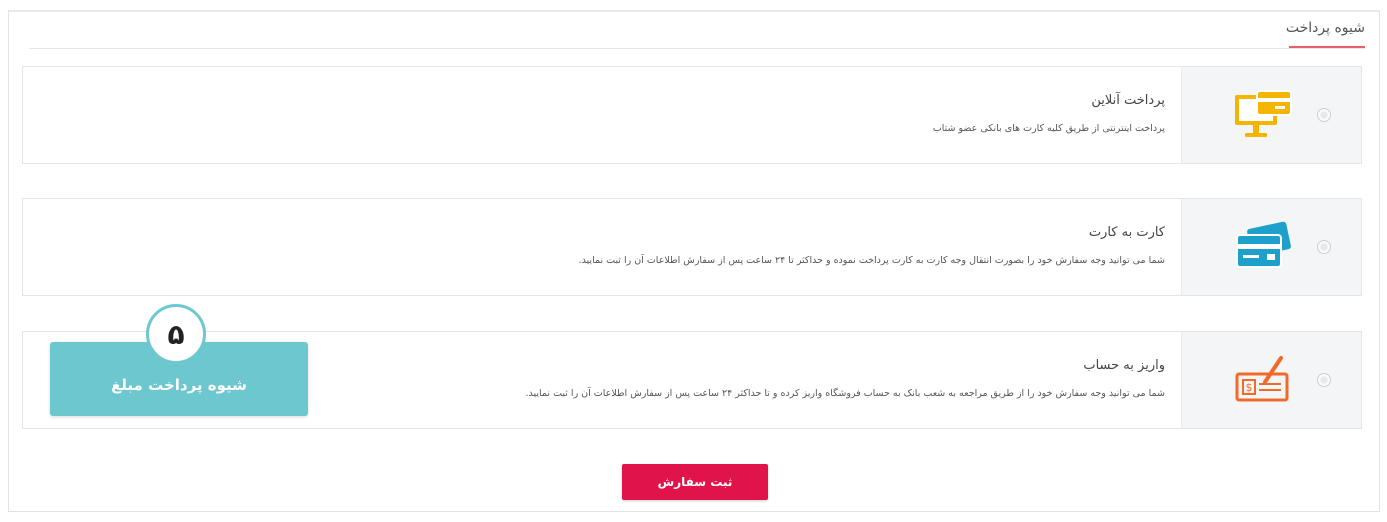 This screenshot has width=1387, height=522. I want to click on computer-card-icon, so click(1263, 113).